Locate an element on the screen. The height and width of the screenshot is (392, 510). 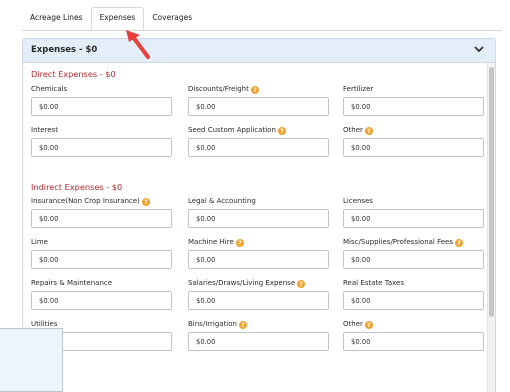
indirect-label-real-estate-taxes: Real Estate Taxes is located at coordinates (373, 283).